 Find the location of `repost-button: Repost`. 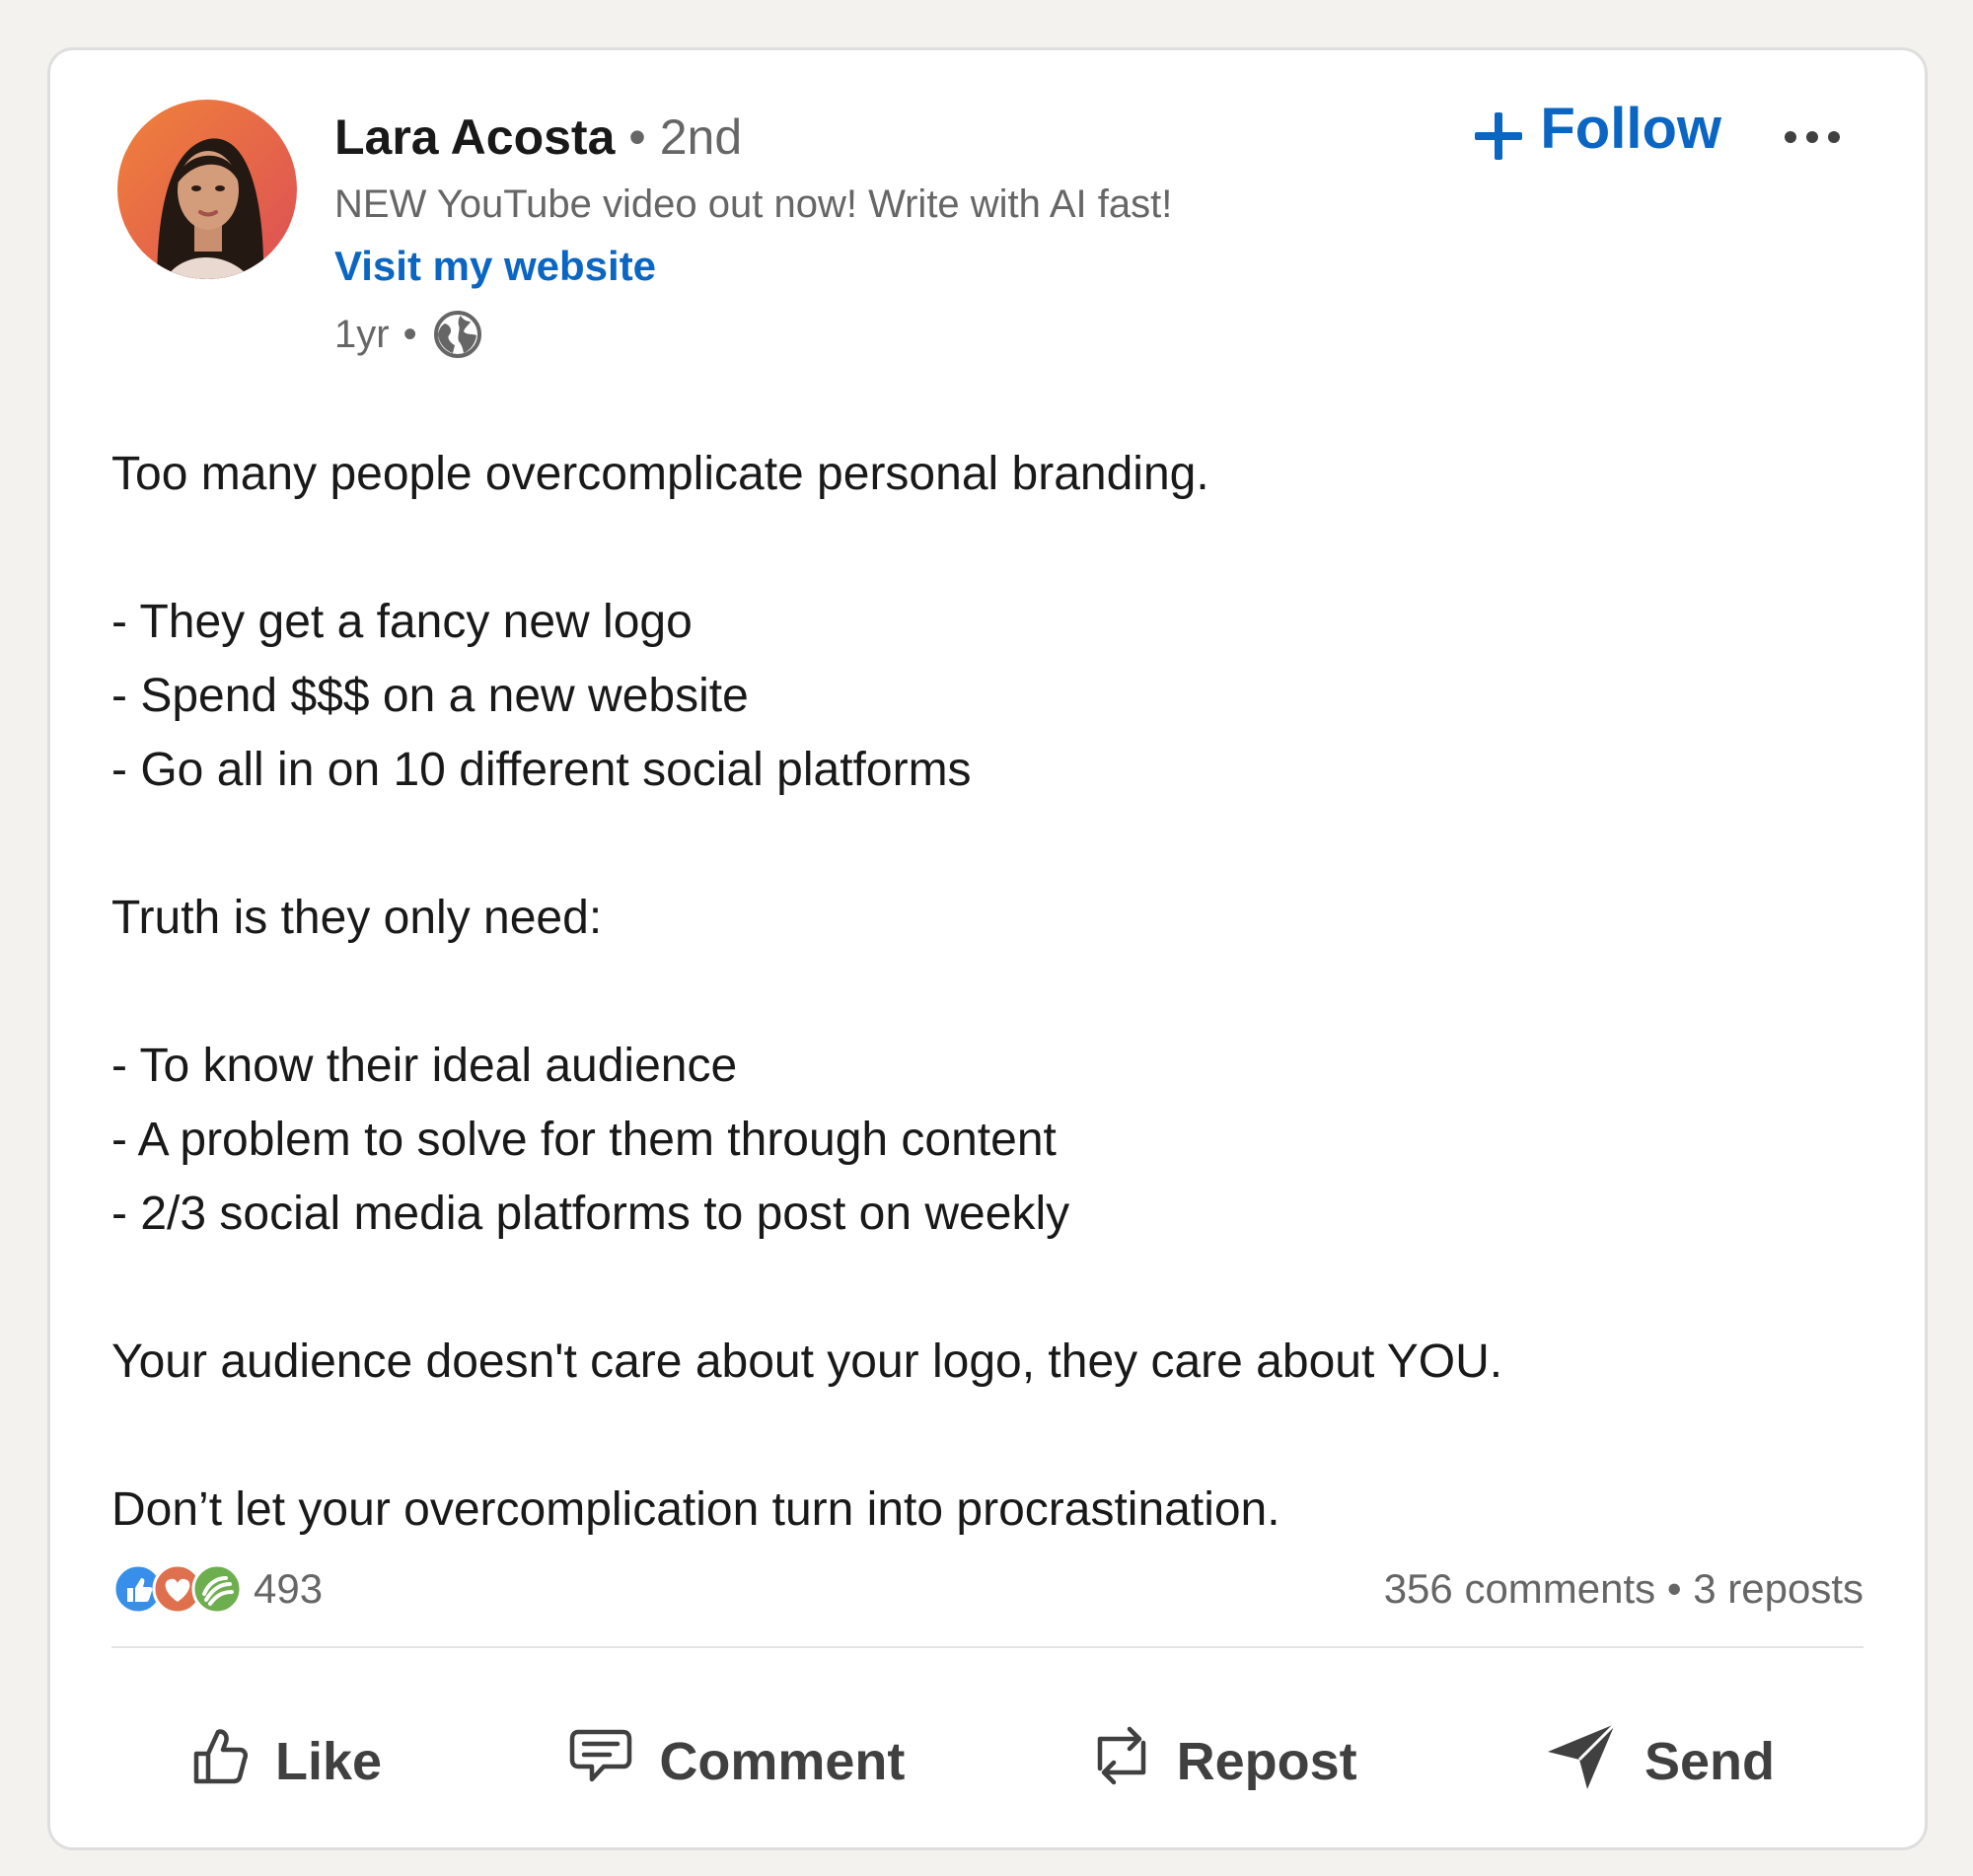

repost-button: Repost is located at coordinates (1224, 1762).